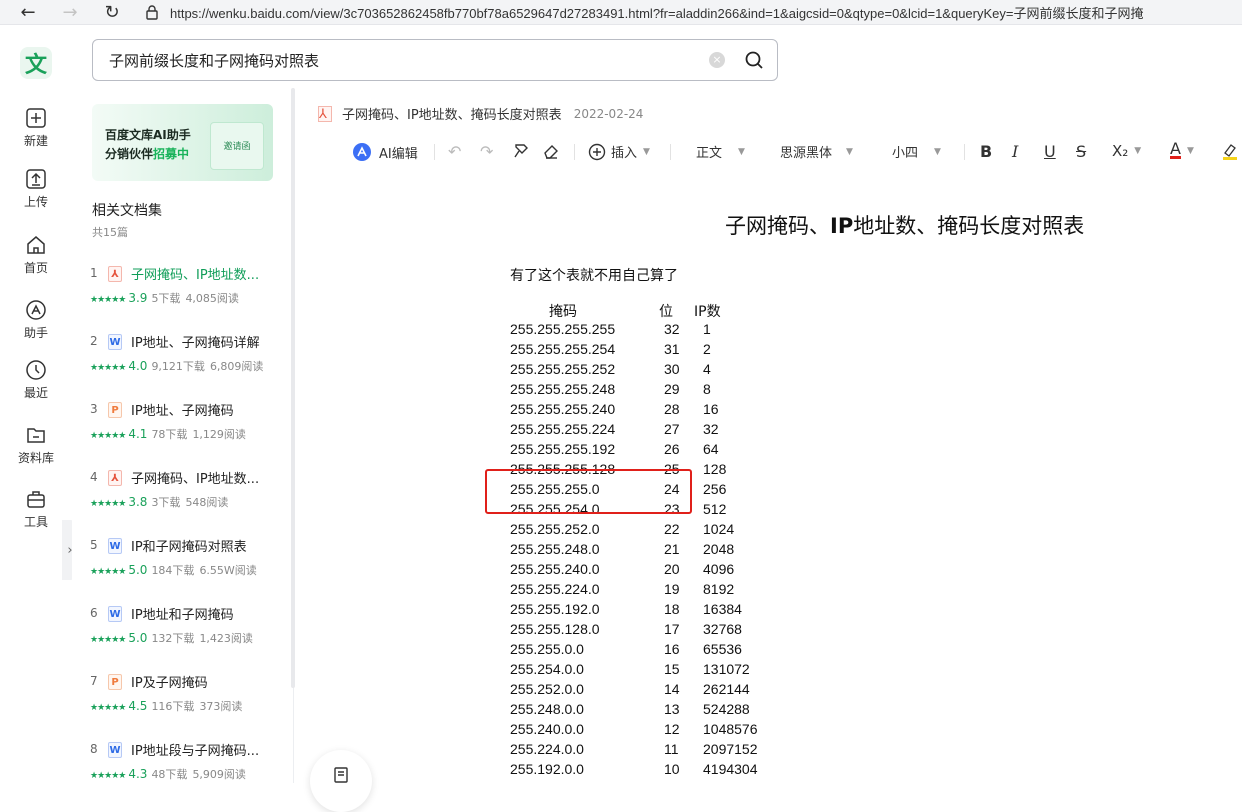  What do you see at coordinates (816, 151) in the screenshot?
I see `font-family-select: 思源黑体 ▼` at bounding box center [816, 151].